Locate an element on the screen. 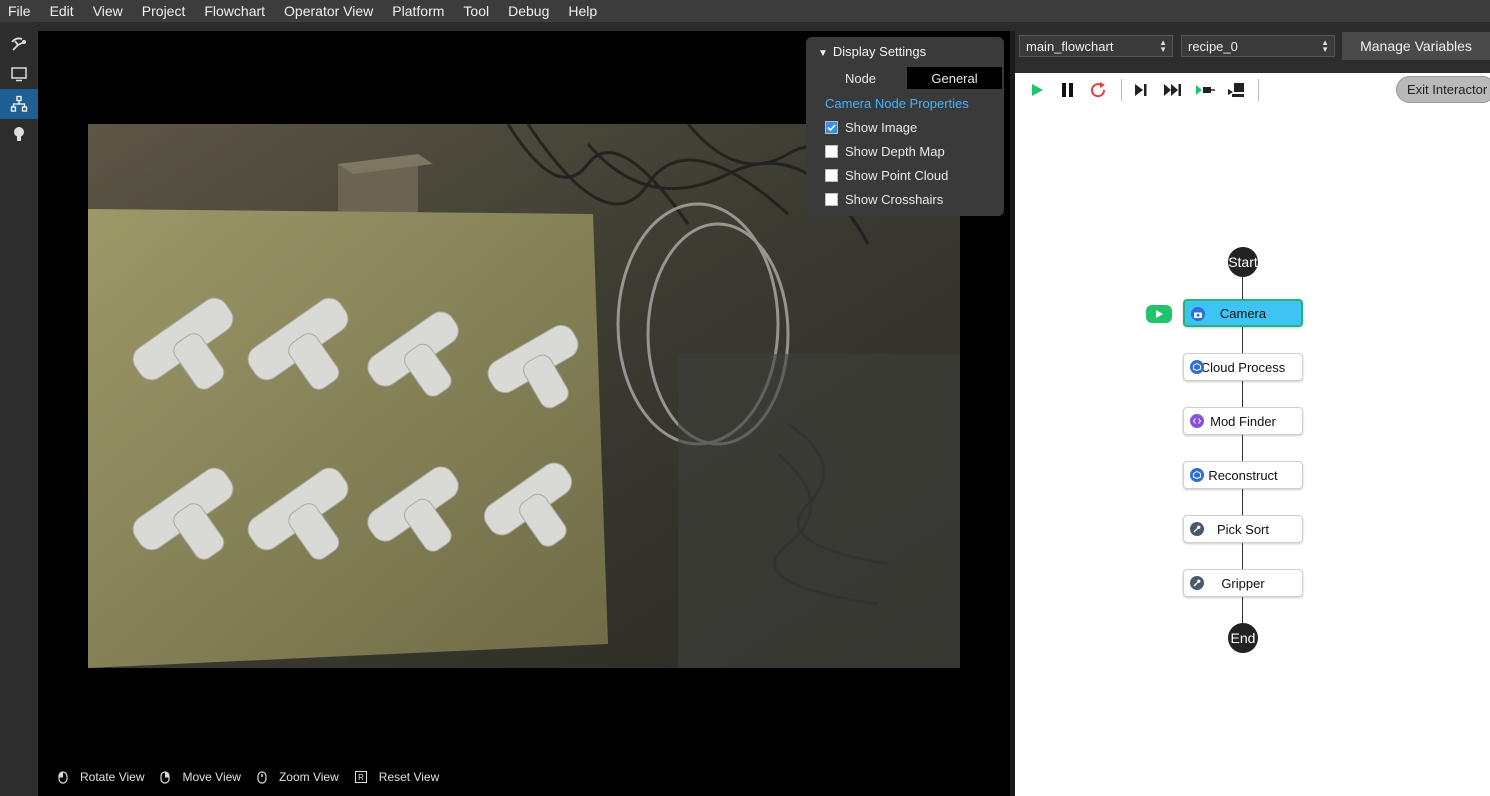  hint-zoom-label: Zoom View is located at coordinates (308, 777).